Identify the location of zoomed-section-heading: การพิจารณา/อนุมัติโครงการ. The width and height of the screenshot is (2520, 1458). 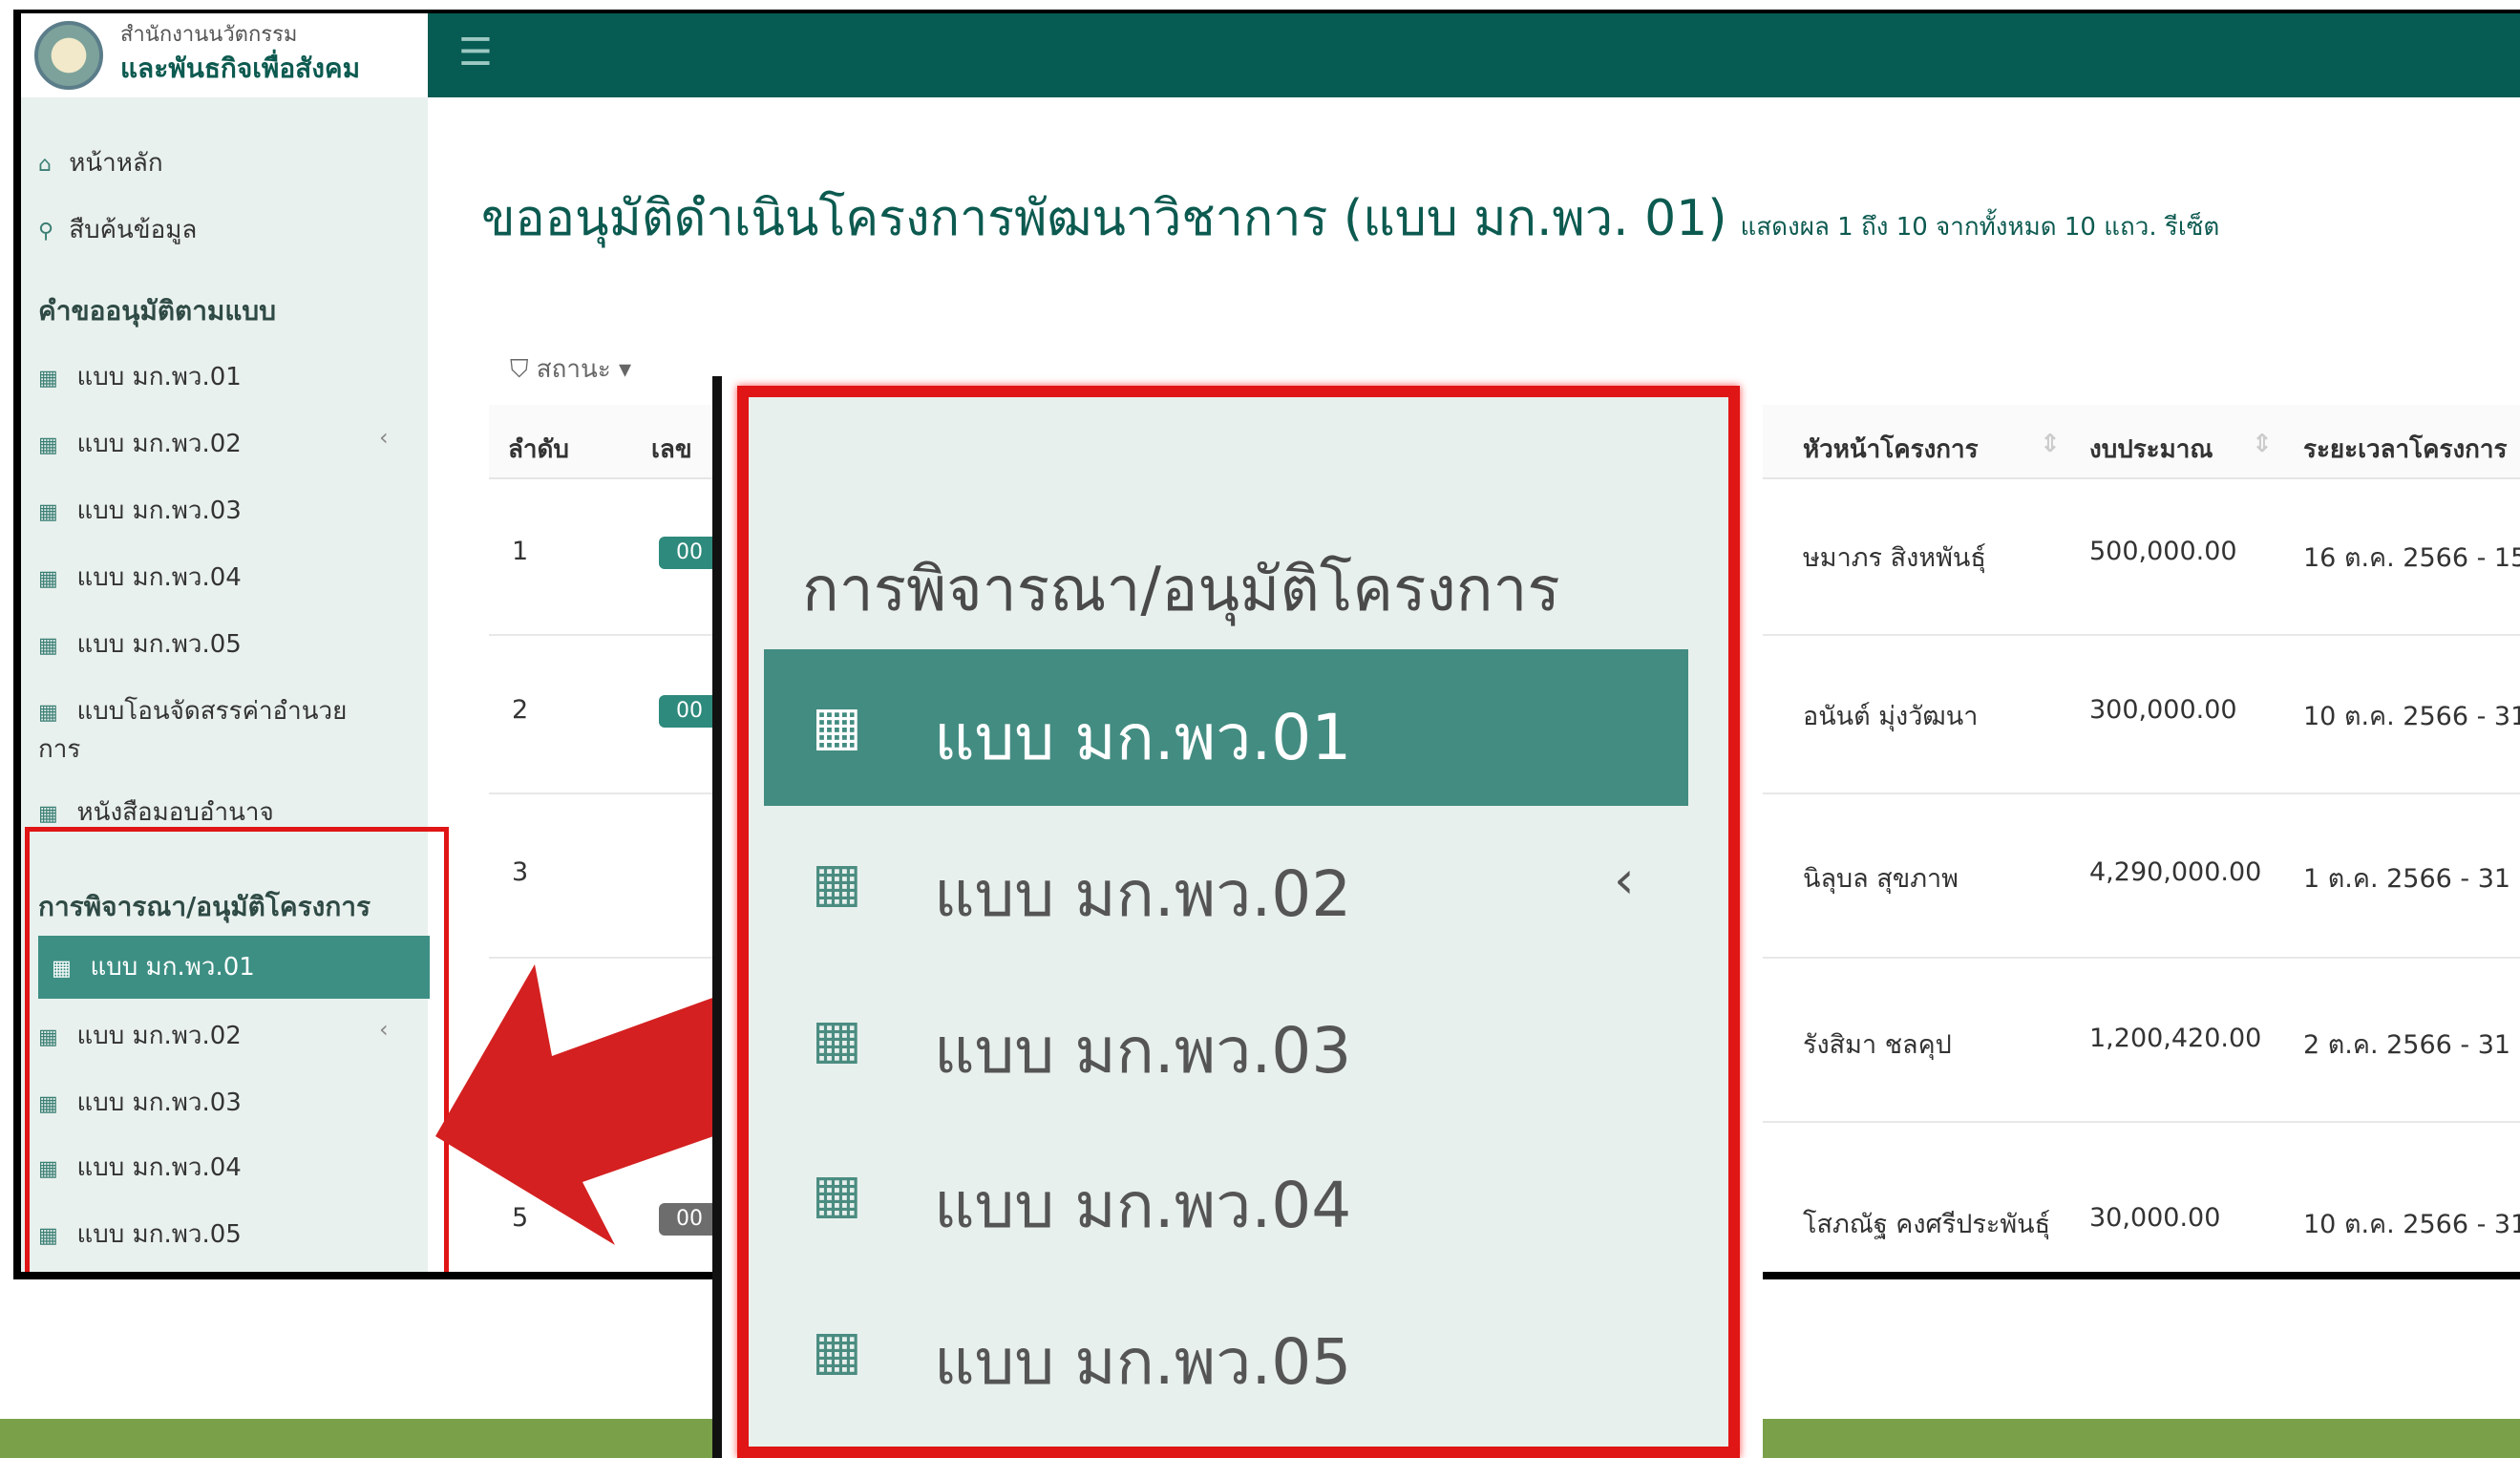
(1181, 590).